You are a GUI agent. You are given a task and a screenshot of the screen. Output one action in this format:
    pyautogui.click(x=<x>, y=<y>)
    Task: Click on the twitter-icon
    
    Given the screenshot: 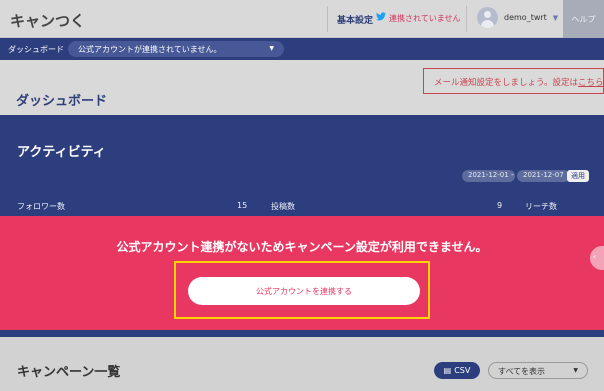 What is the action you would take?
    pyautogui.click(x=381, y=18)
    